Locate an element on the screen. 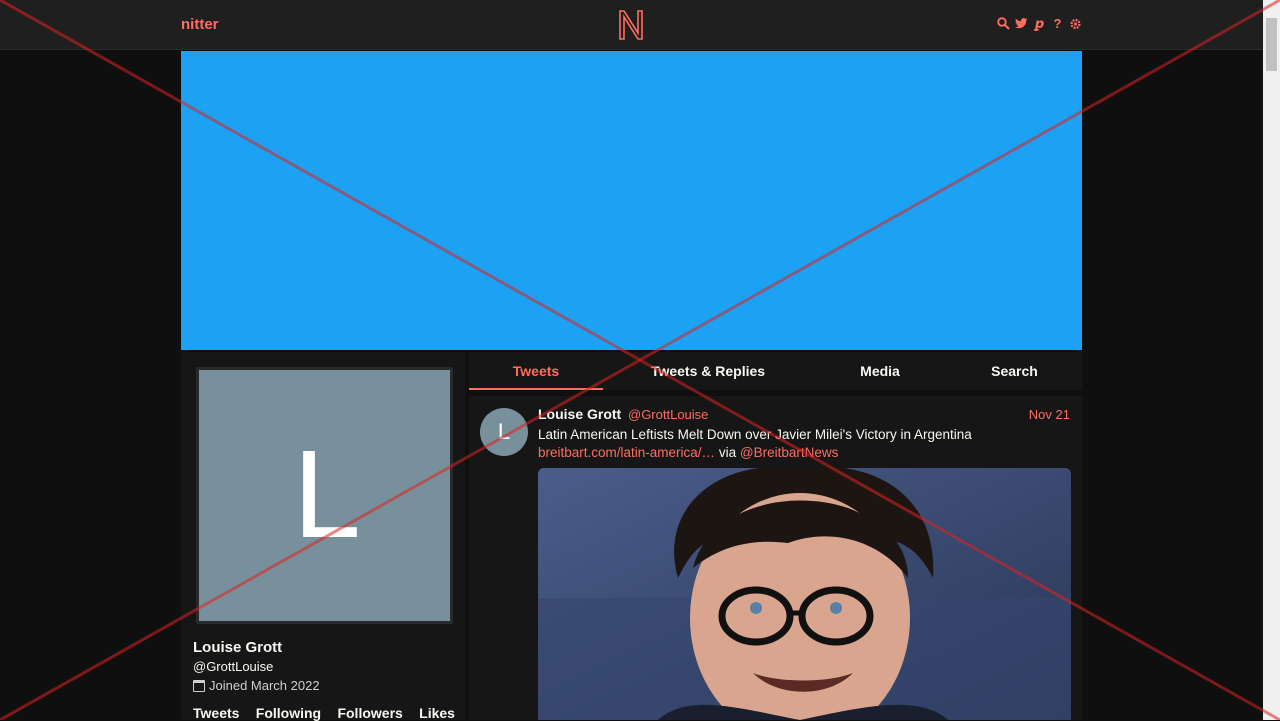 This screenshot has width=1280, height=721. tweet-photo is located at coordinates (804, 594).